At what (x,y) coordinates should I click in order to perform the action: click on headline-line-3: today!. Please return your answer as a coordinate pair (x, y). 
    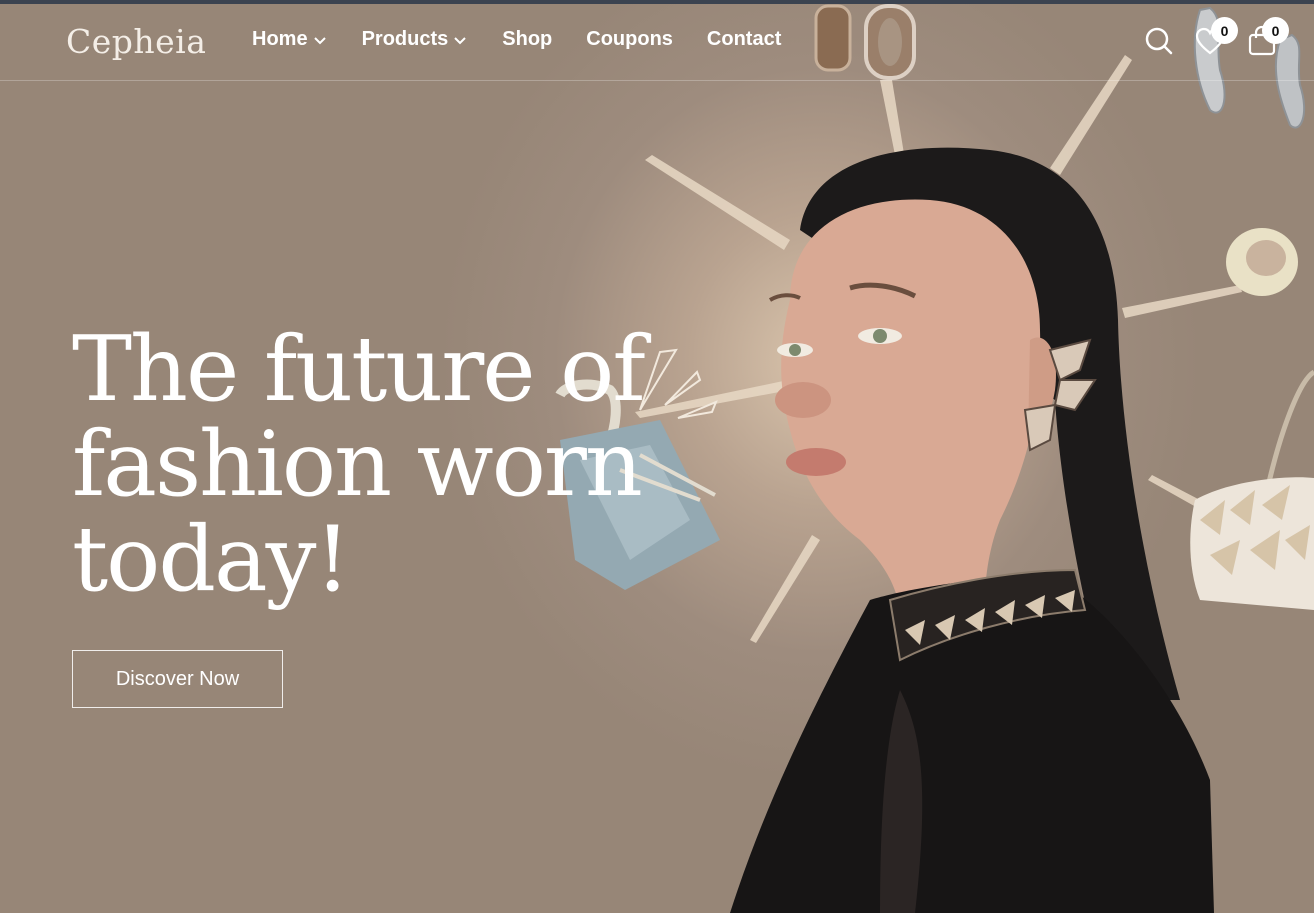
    Looking at the image, I should click on (211, 559).